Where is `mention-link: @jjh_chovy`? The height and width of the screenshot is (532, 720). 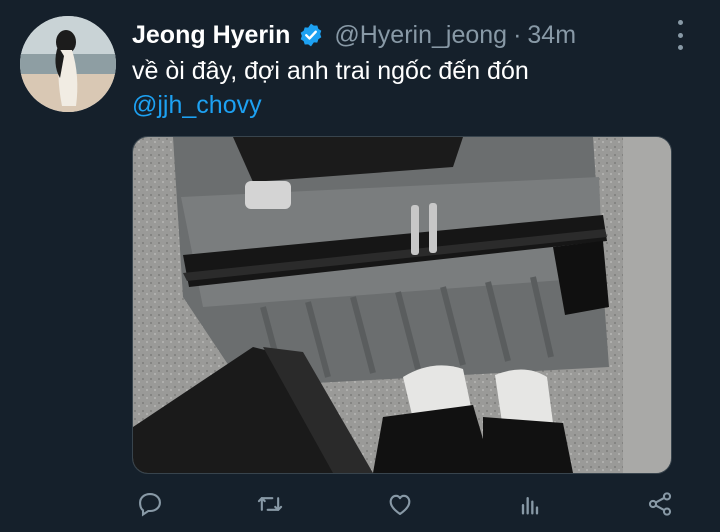
mention-link: @jjh_chovy is located at coordinates (412, 105).